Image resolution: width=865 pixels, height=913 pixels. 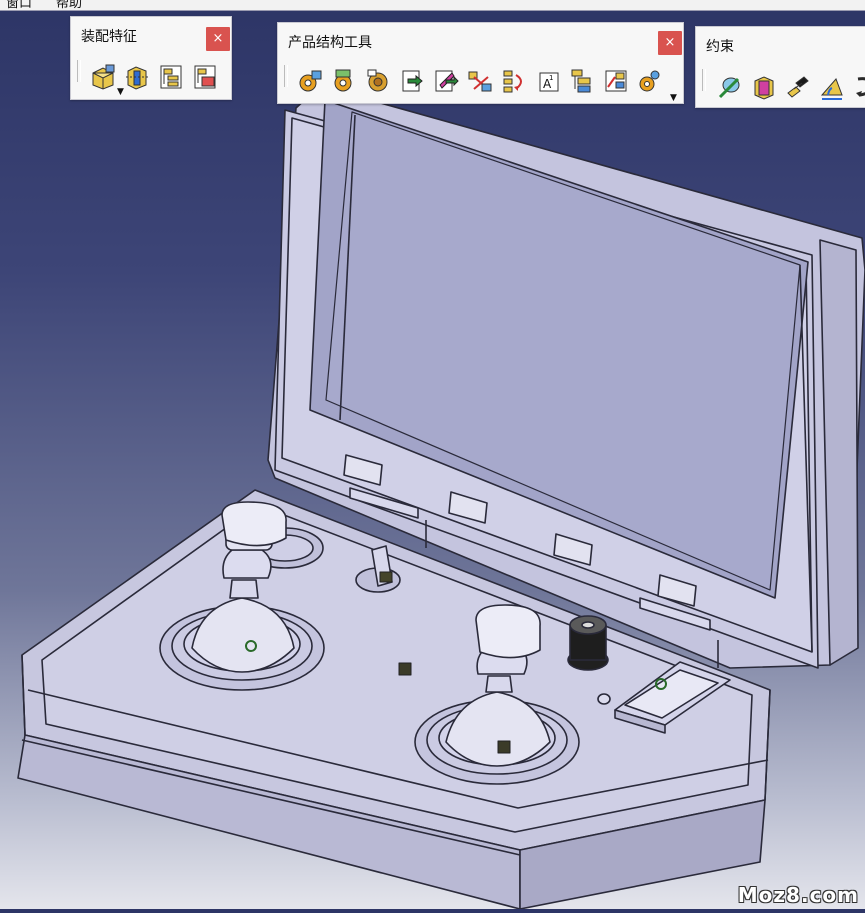 I want to click on insert-component-icon, so click(x=310, y=81).